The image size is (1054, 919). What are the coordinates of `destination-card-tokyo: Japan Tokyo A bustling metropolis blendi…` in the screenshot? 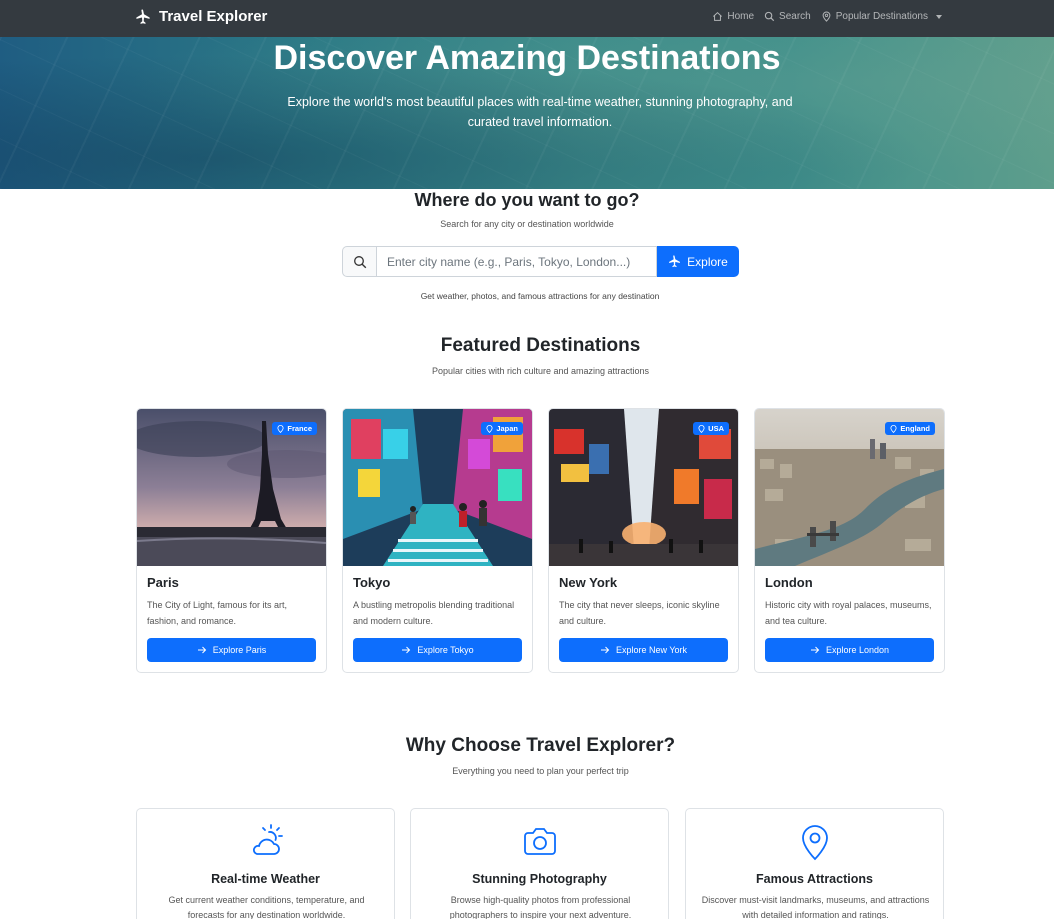 It's located at (437, 540).